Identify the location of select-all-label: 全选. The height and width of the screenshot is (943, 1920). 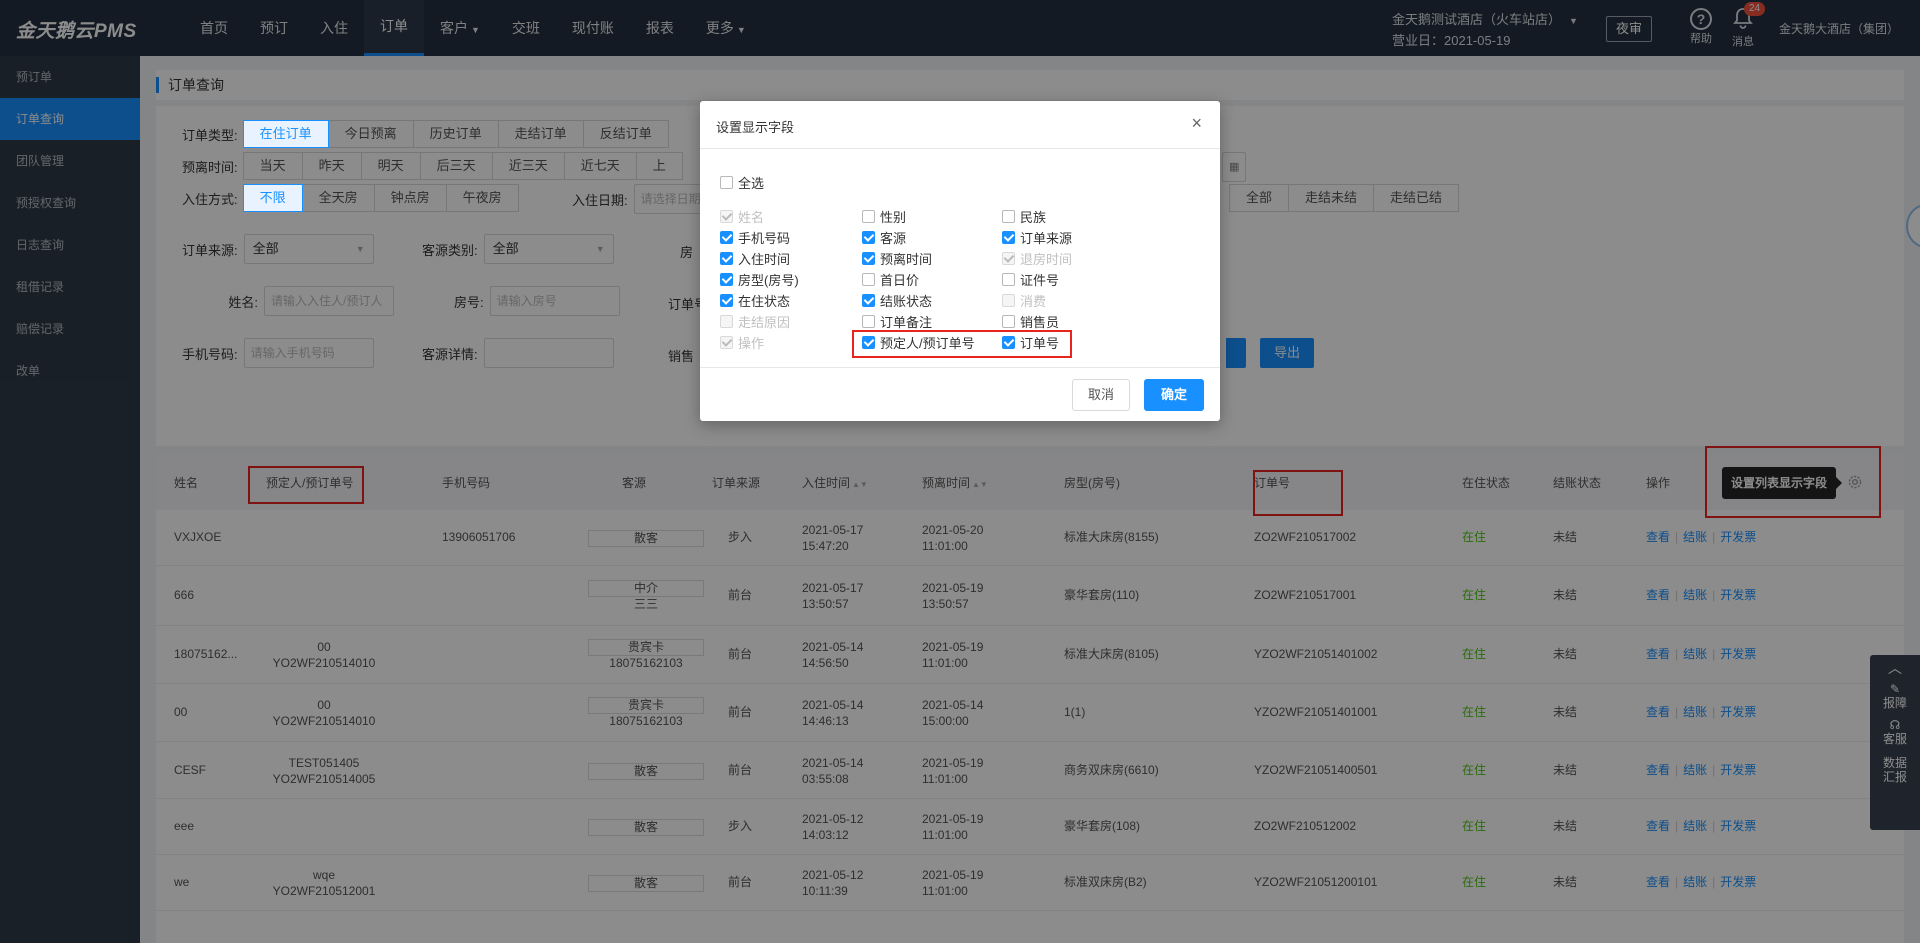
(751, 183).